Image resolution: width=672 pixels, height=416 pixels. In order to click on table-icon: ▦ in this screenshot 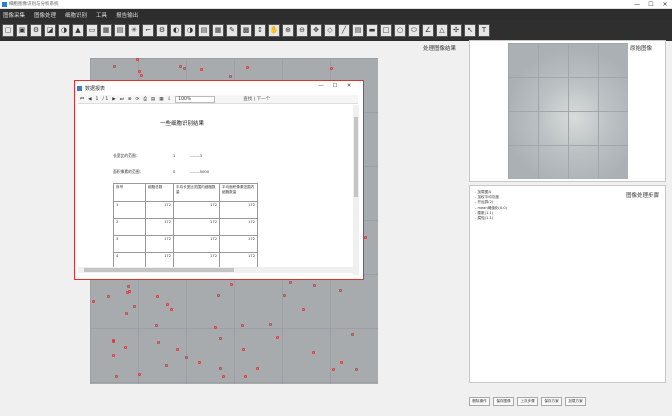, I will do `click(218, 30)`.